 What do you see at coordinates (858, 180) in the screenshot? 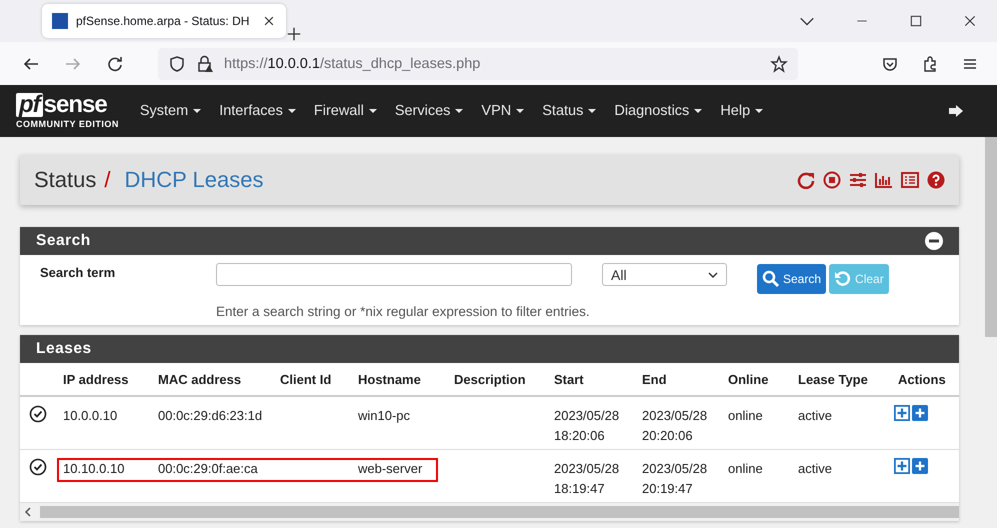
I see `sliders-icon` at bounding box center [858, 180].